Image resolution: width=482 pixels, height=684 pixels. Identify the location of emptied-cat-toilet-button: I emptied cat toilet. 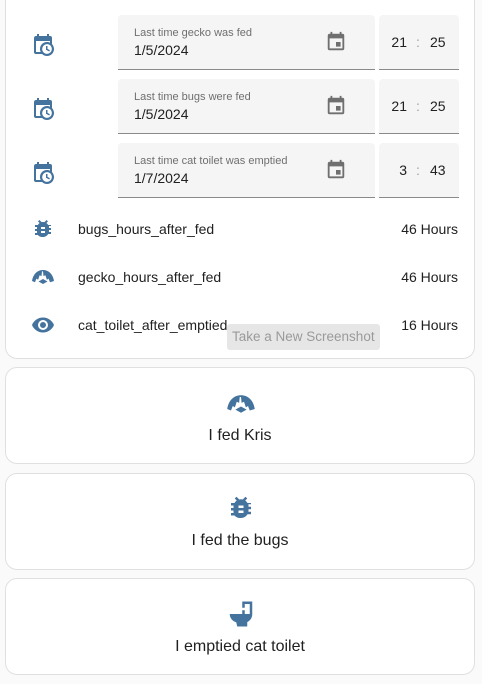
(240, 626).